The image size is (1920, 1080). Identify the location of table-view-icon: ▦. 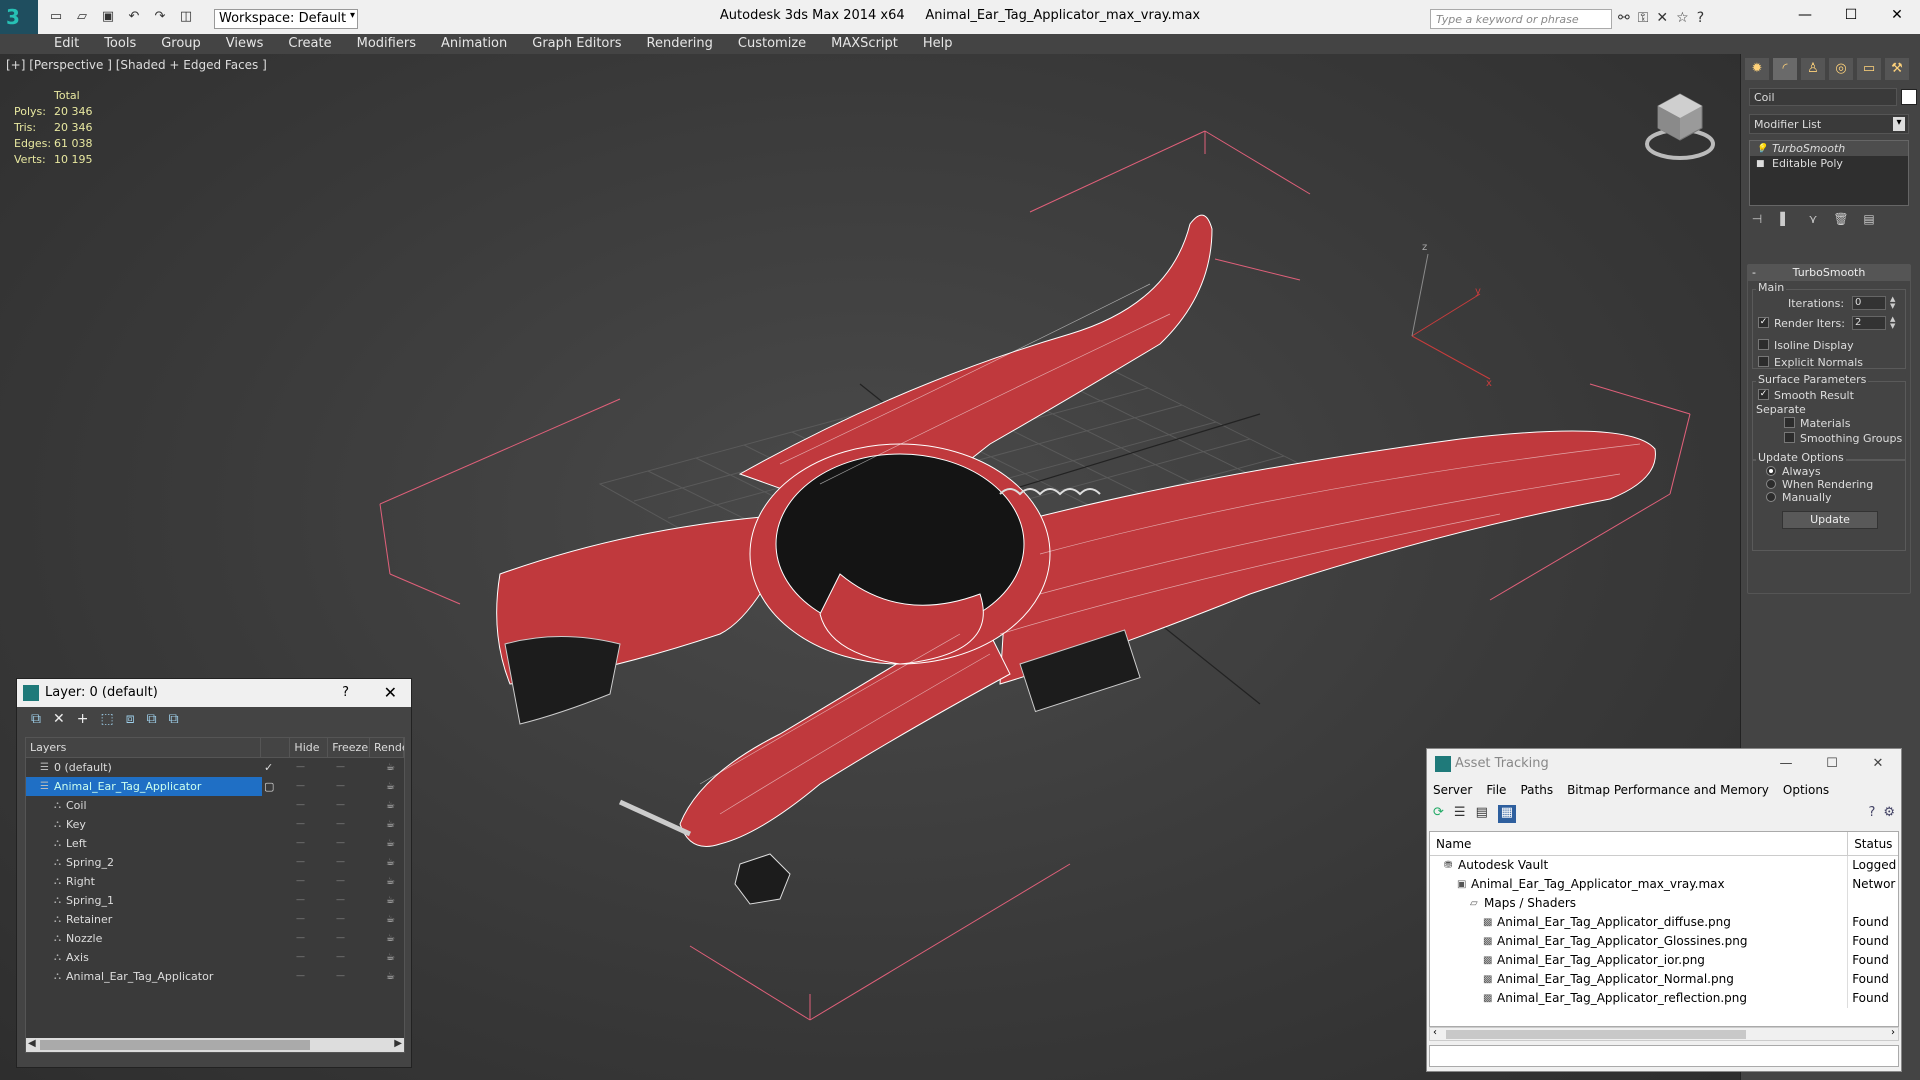
(1506, 814).